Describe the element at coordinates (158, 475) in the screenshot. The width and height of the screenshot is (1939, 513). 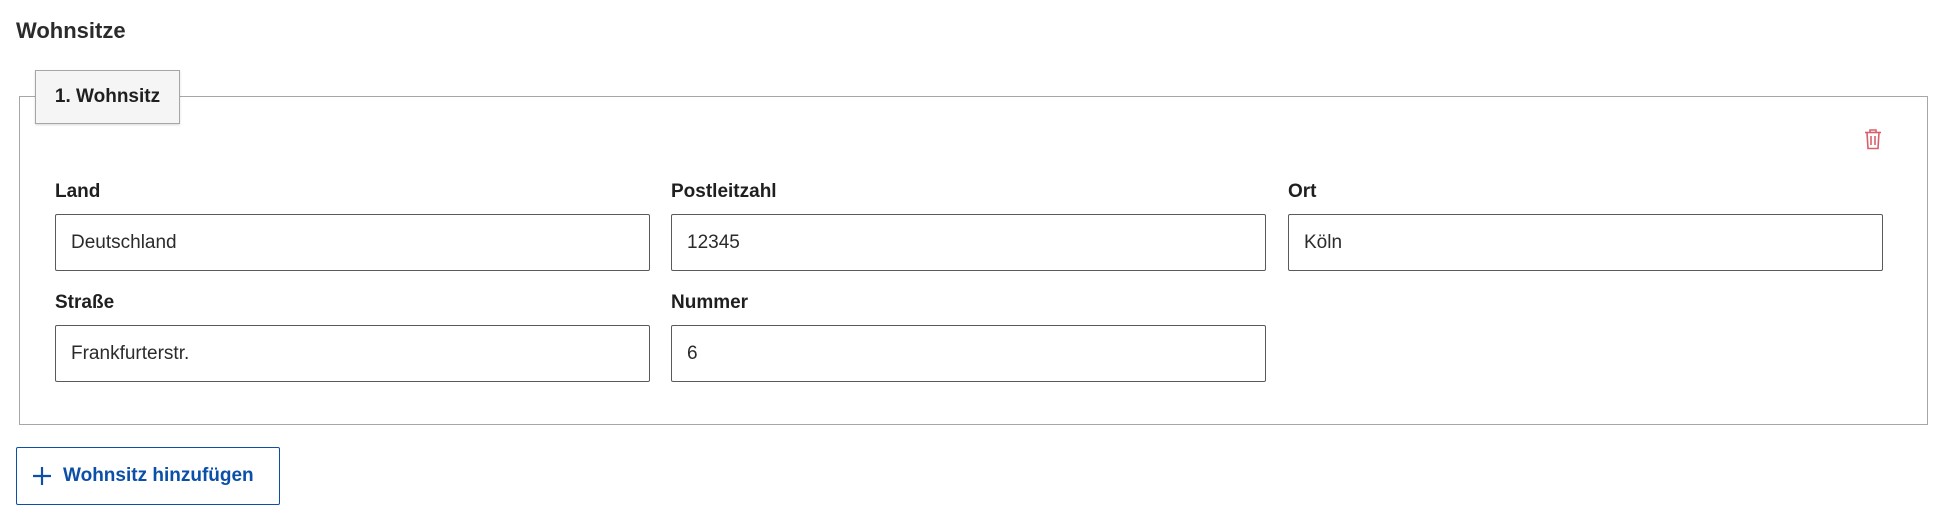
I see `add-residence-label: Wohnsitz hinzufügen` at that location.